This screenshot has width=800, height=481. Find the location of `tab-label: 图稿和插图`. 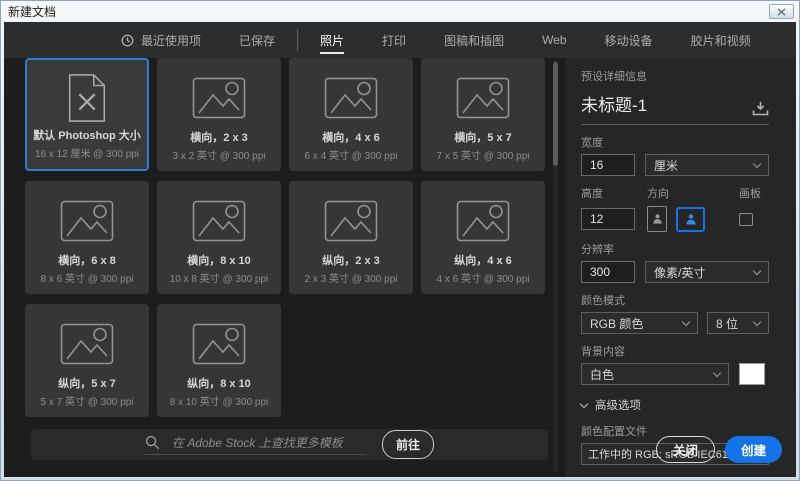

tab-label: 图稿和插图 is located at coordinates (474, 40).